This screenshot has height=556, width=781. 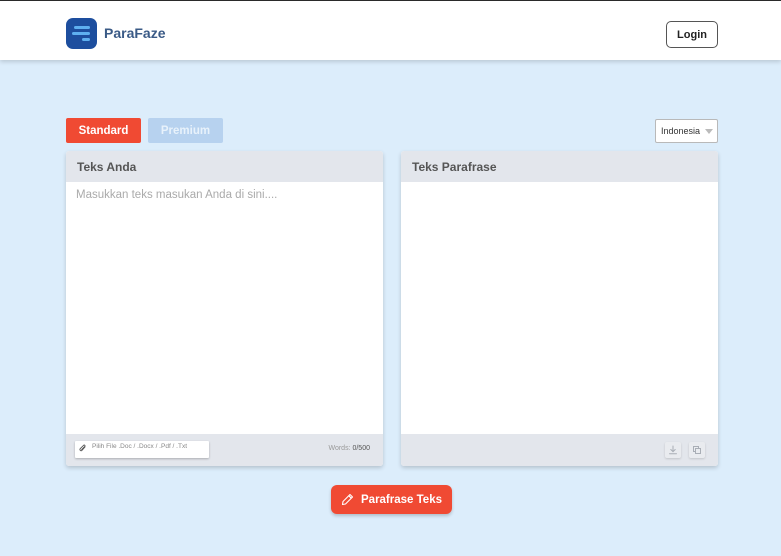 What do you see at coordinates (347, 499) in the screenshot?
I see `pencil-icon` at bounding box center [347, 499].